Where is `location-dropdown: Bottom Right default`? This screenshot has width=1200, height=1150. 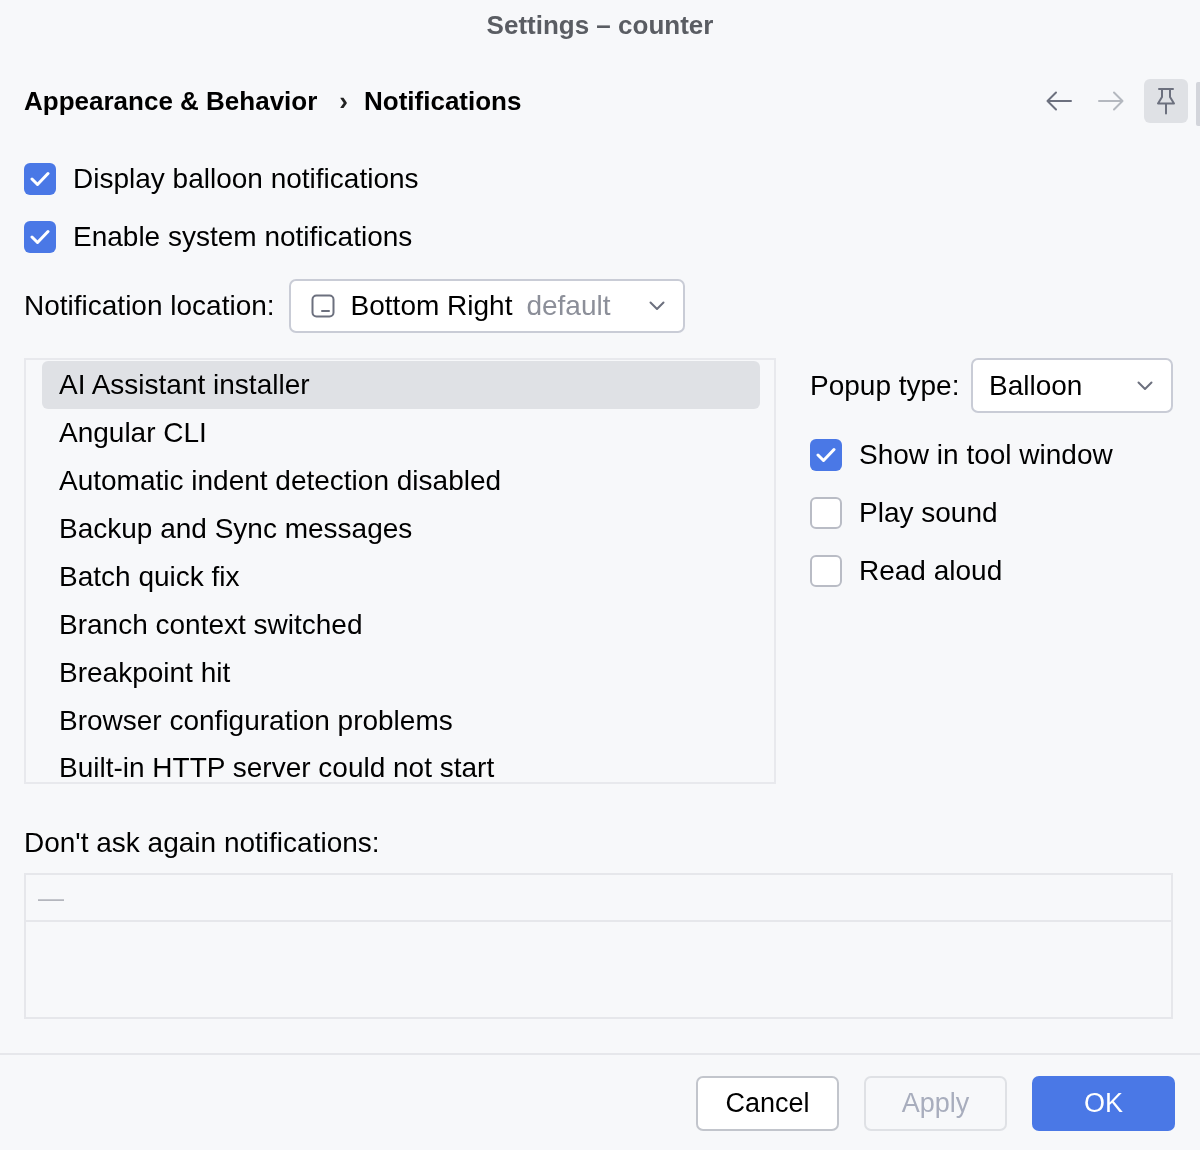 location-dropdown: Bottom Right default is located at coordinates (486, 306).